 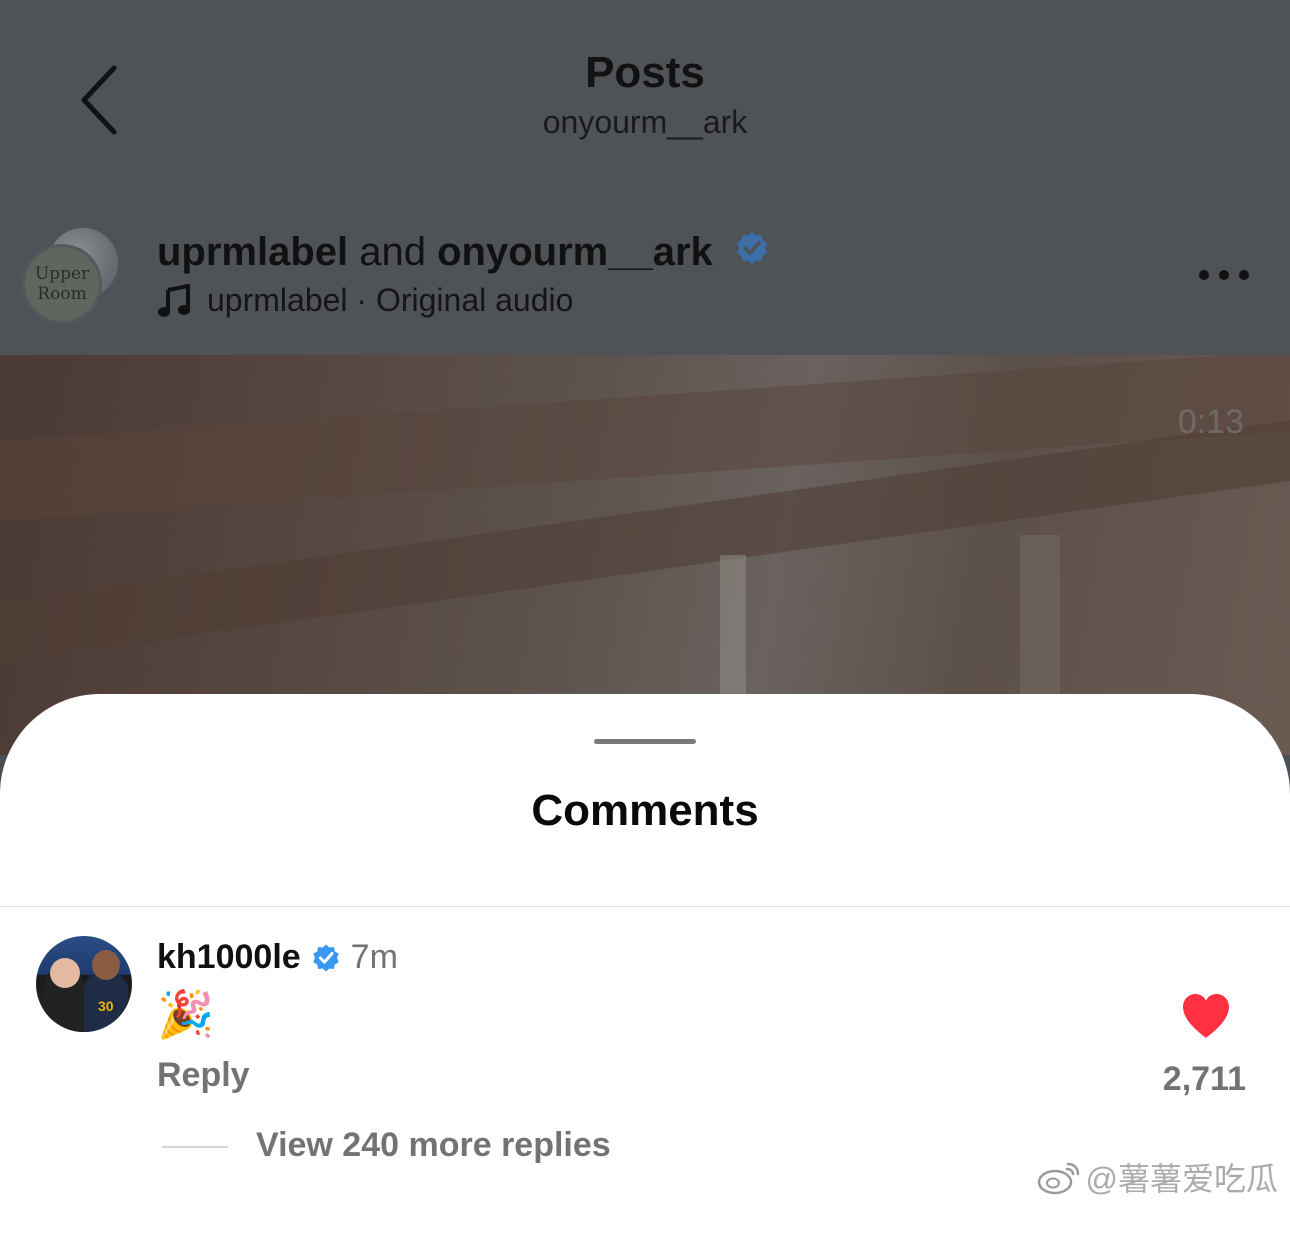 I want to click on video-timestamp: 0:13, so click(x=1210, y=422).